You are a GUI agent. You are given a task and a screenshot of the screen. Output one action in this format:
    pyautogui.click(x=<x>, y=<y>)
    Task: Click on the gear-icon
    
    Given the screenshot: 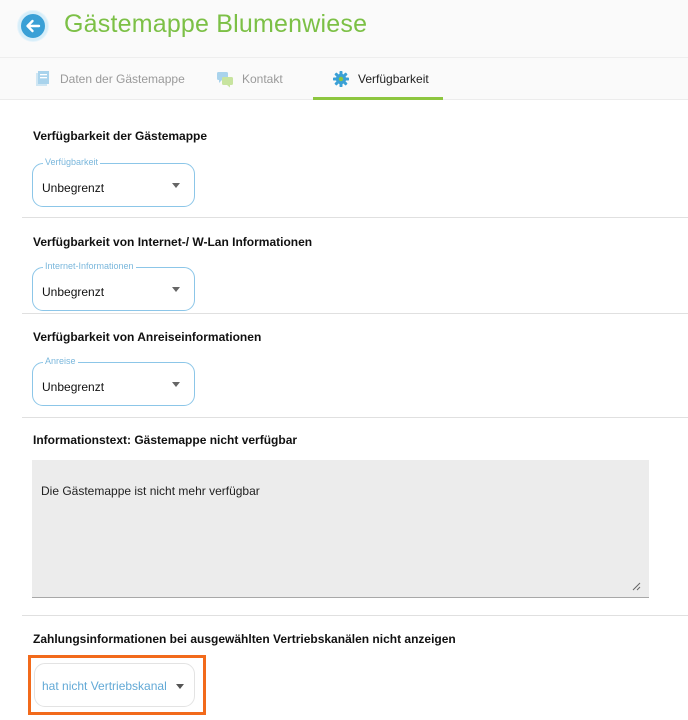 What is the action you would take?
    pyautogui.click(x=341, y=79)
    